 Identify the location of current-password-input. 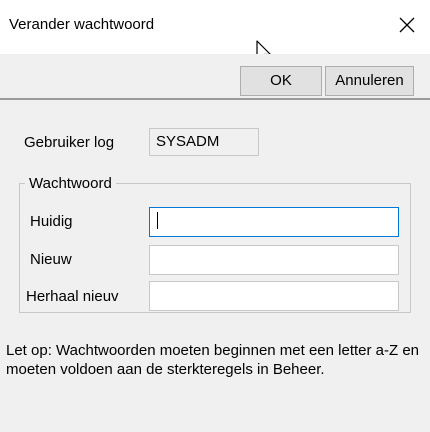
(274, 222).